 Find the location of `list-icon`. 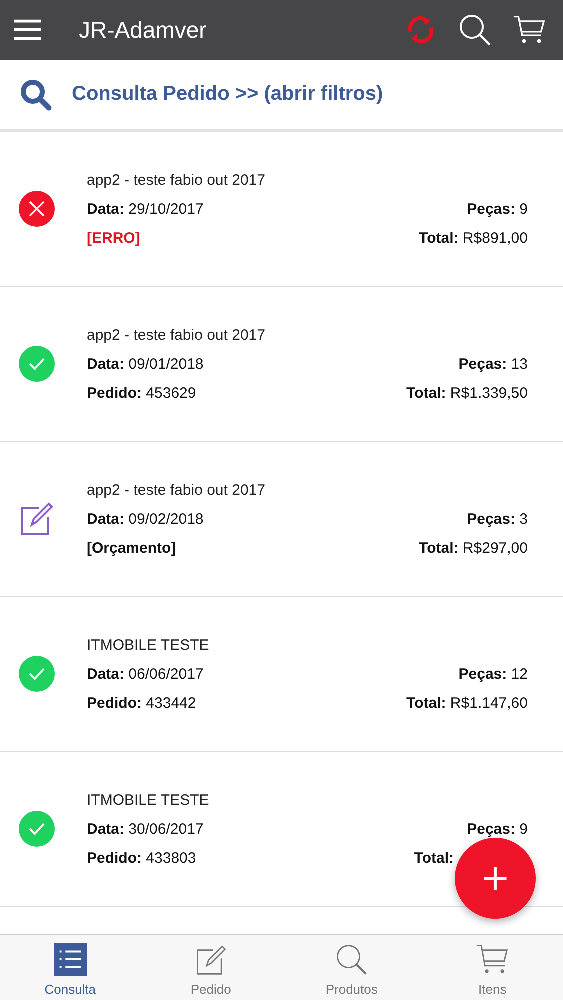

list-icon is located at coordinates (70, 959).